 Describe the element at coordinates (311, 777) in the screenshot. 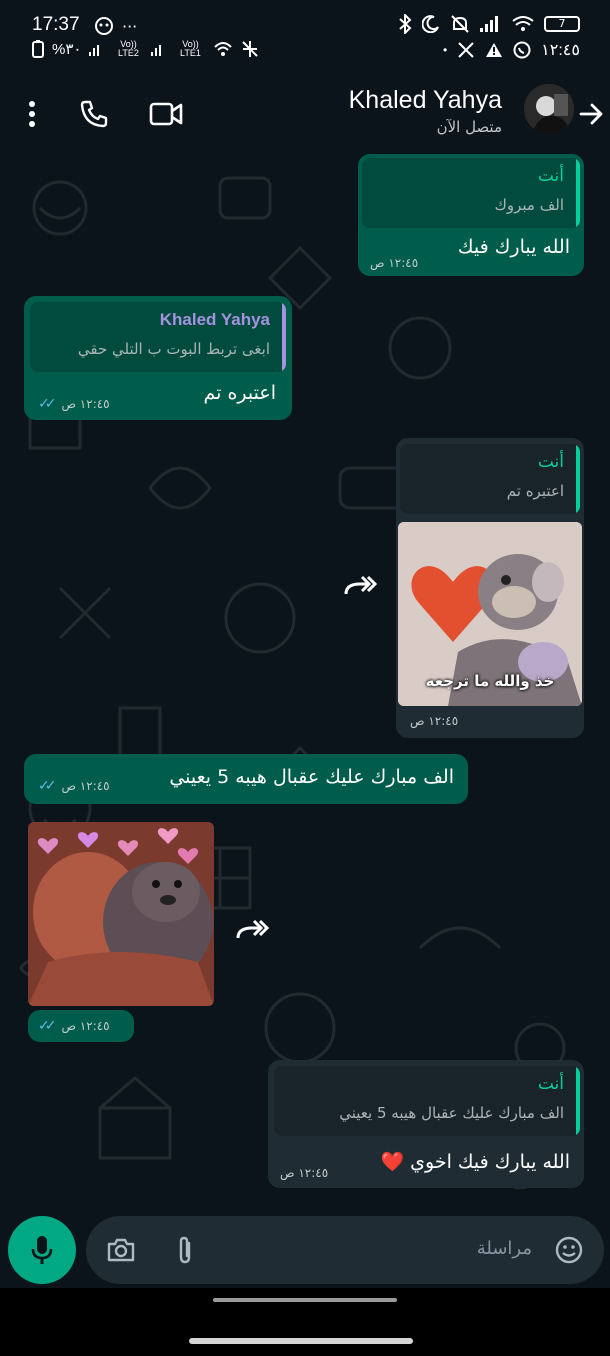

I see `message-text: الف مبارك عليك عقبال هيبه 5 يعيني` at that location.